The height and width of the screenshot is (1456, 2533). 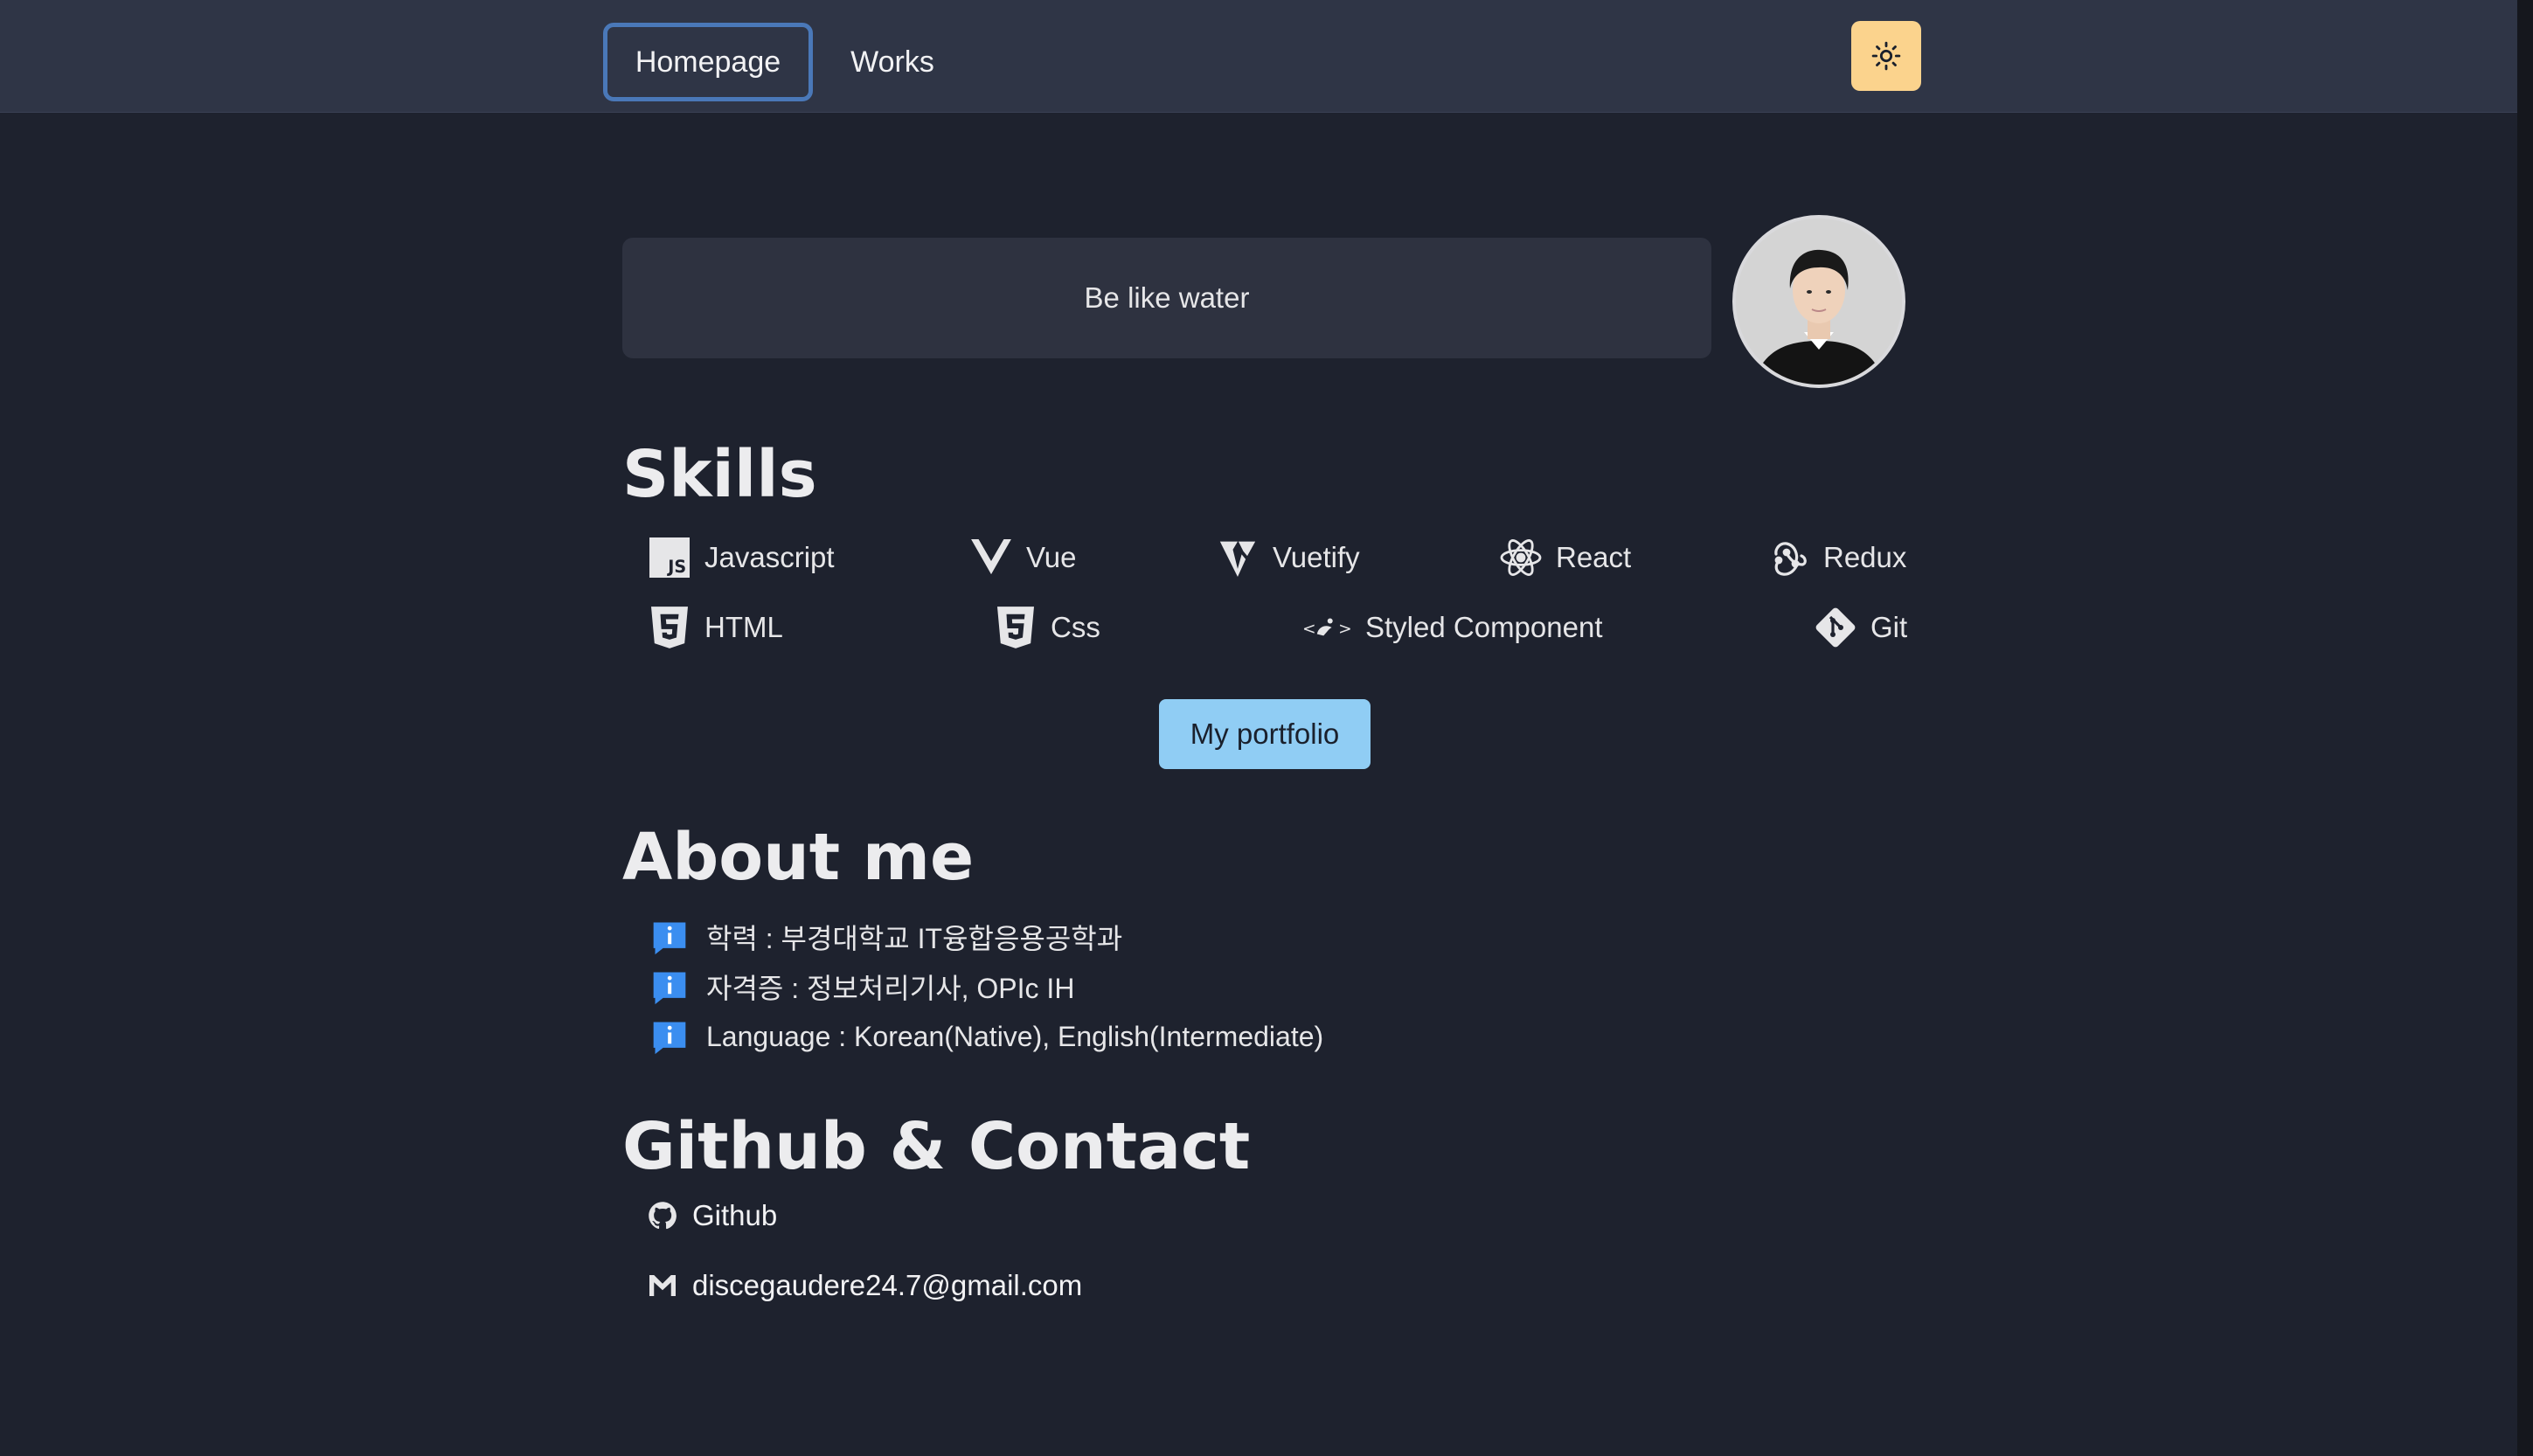 I want to click on skills-heading: Skills, so click(x=719, y=474).